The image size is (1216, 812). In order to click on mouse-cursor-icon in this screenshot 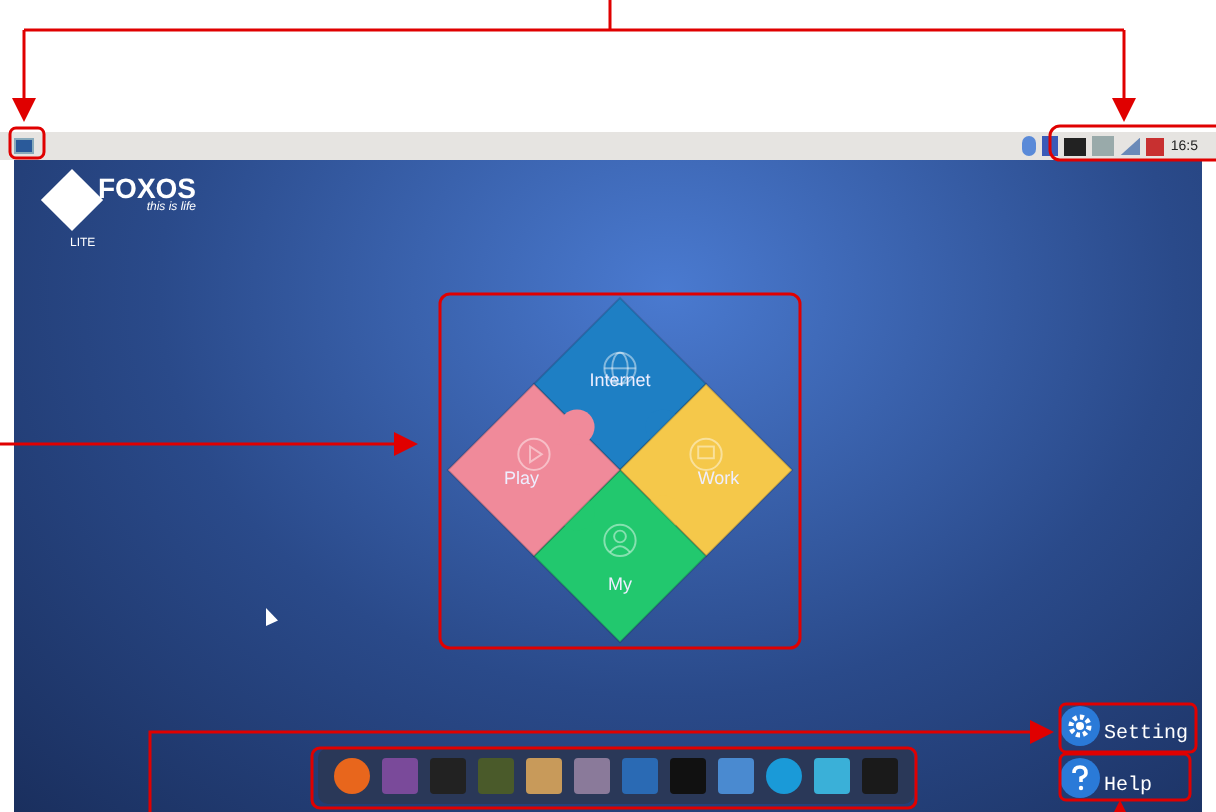, I will do `click(272, 617)`.